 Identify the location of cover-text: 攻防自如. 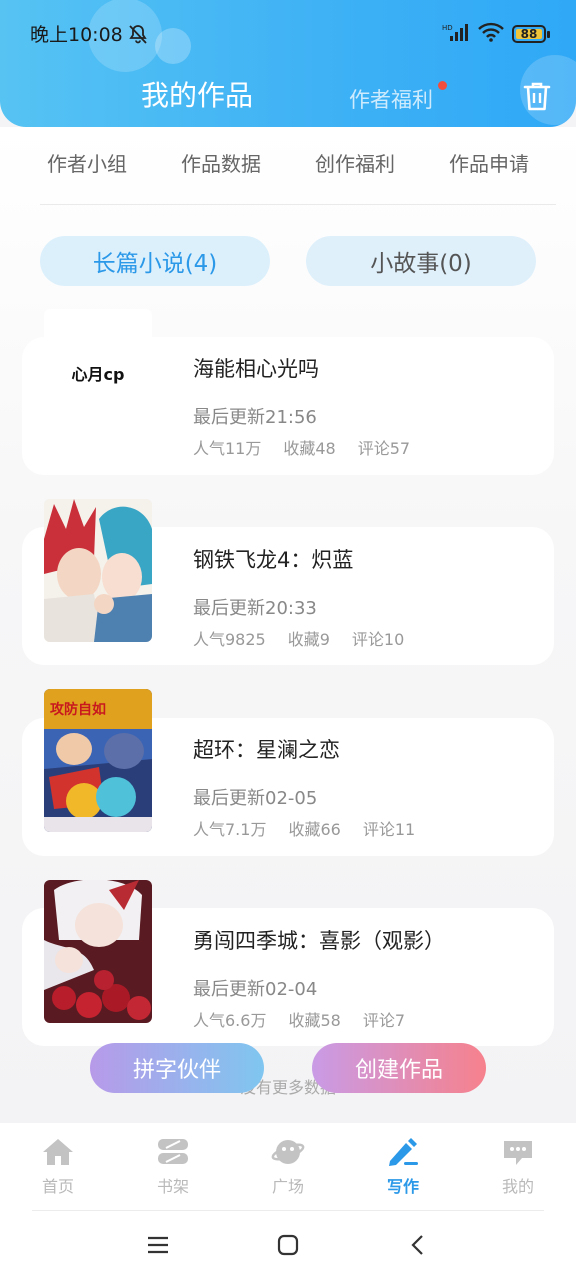
(78, 709).